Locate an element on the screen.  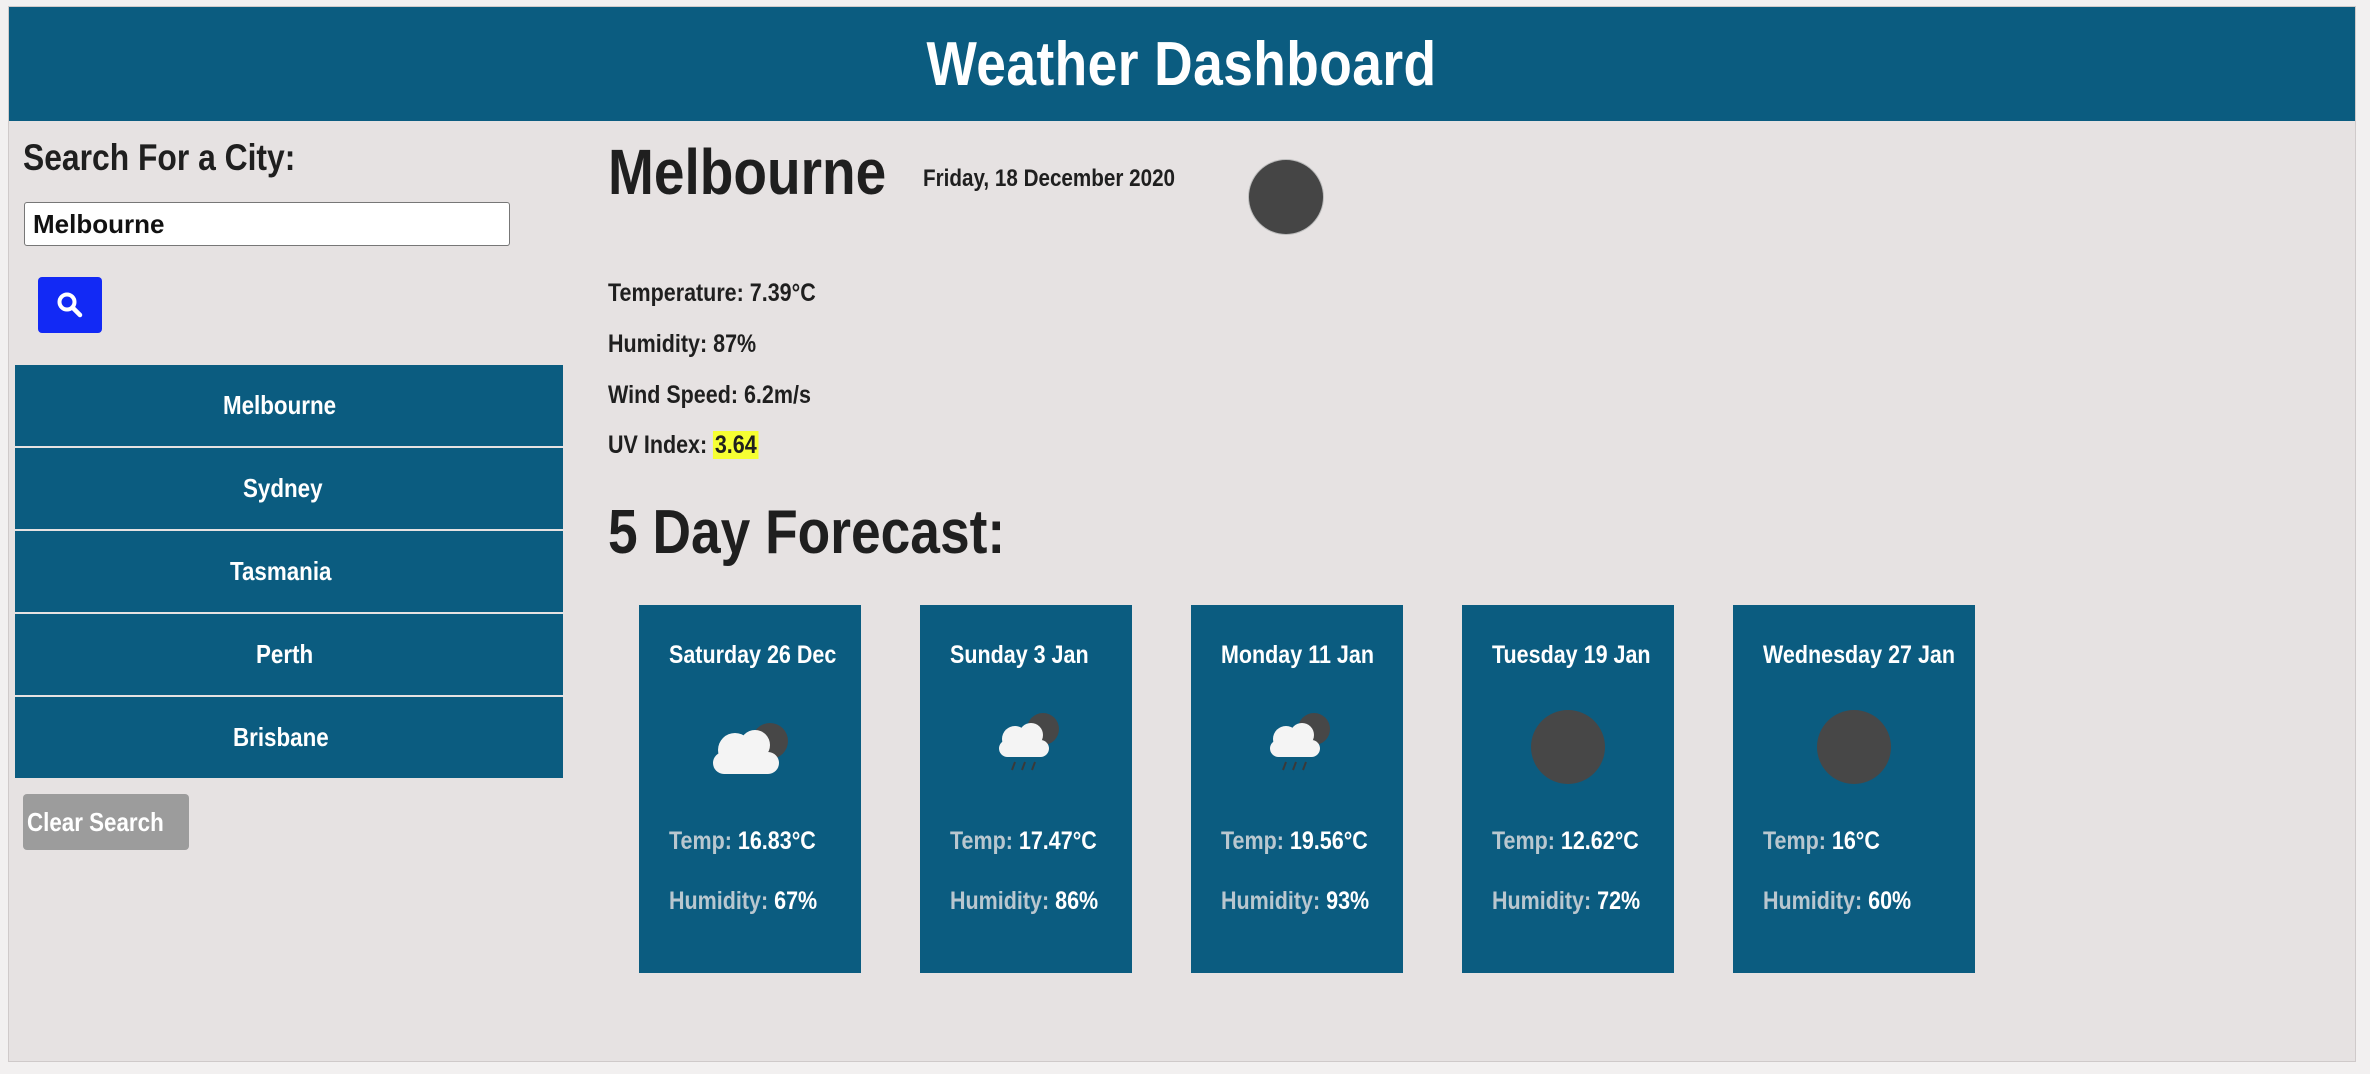
forecast-day: Tuesday 19 Jan is located at coordinates (1571, 655).